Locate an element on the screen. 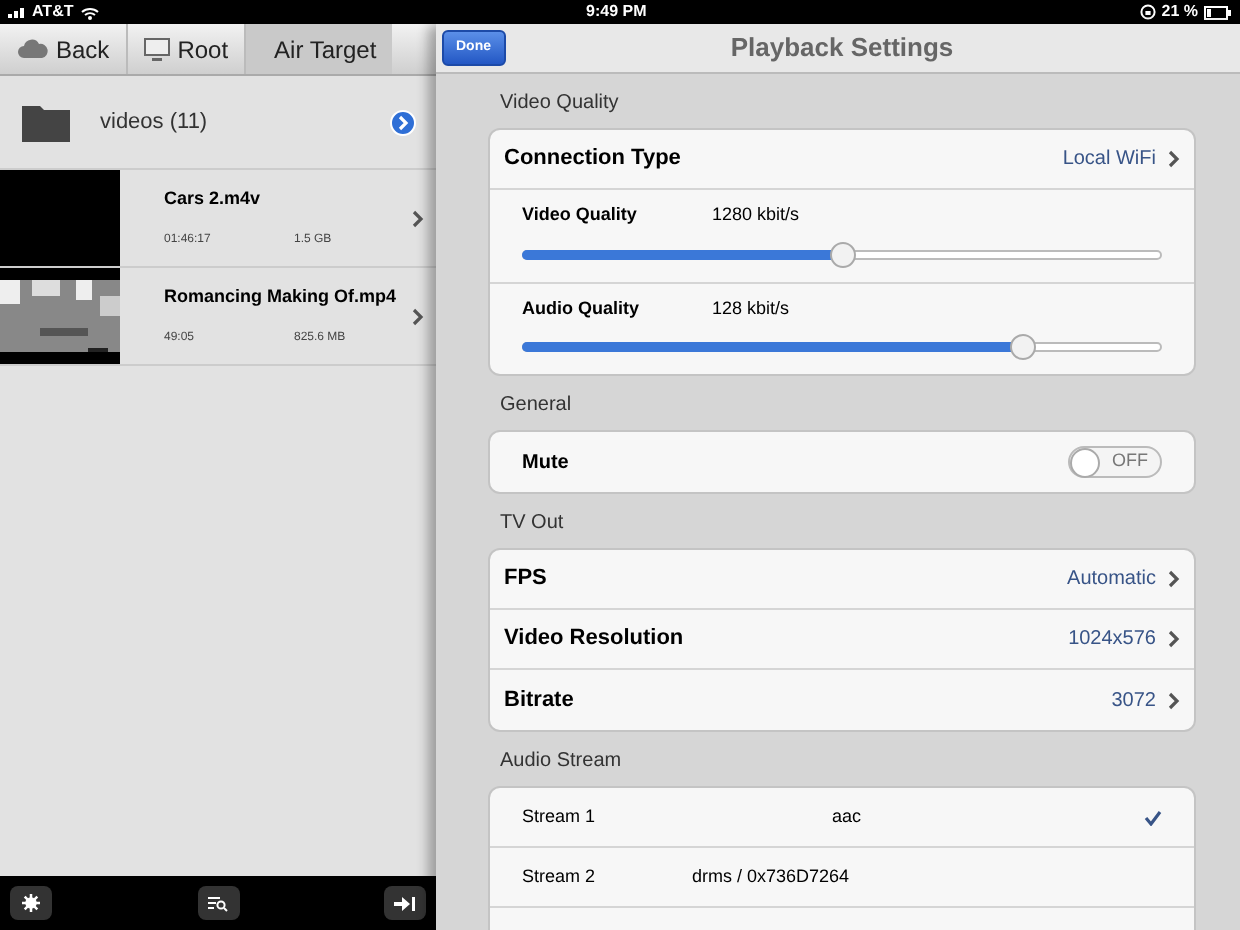 The height and width of the screenshot is (930, 1240). video-title: Romancing Making Of.mp4 is located at coordinates (281, 296).